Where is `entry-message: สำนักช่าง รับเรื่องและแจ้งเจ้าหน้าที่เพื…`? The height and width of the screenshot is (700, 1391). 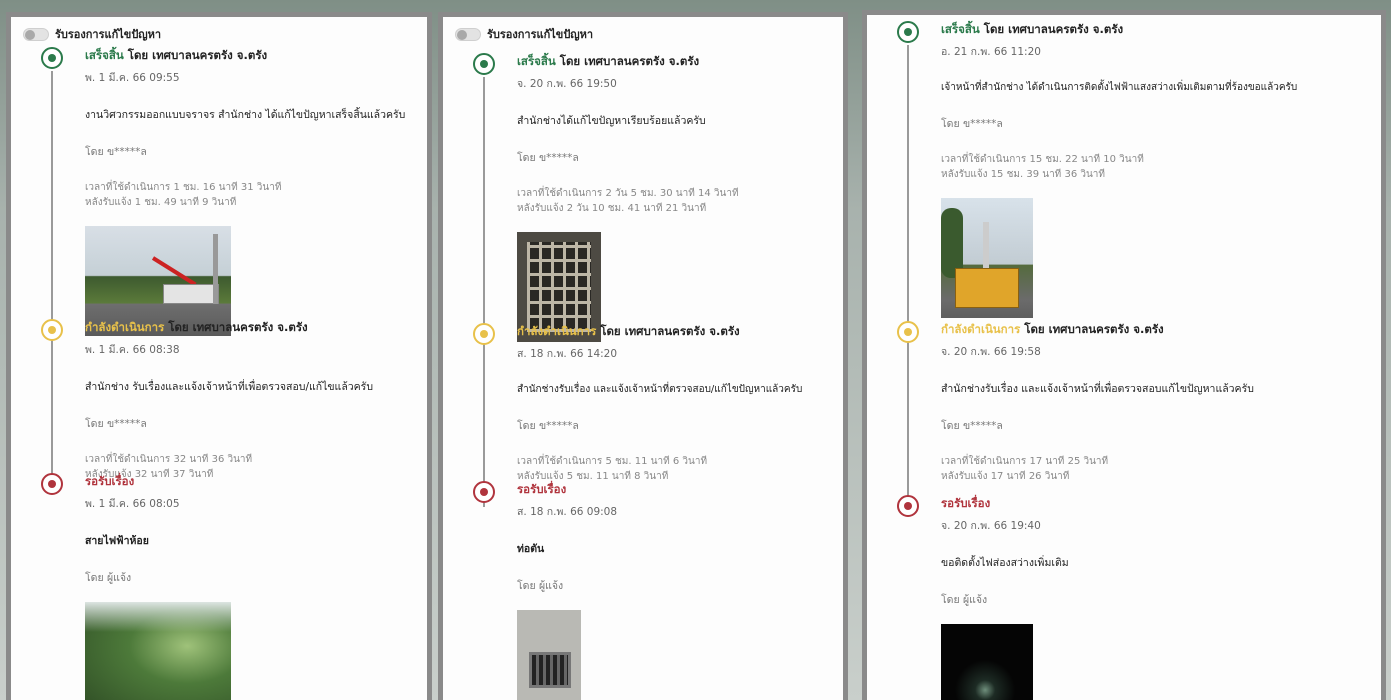 entry-message: สำนักช่าง รับเรื่องและแจ้งเจ้าหน้าที่เพื… is located at coordinates (229, 387).